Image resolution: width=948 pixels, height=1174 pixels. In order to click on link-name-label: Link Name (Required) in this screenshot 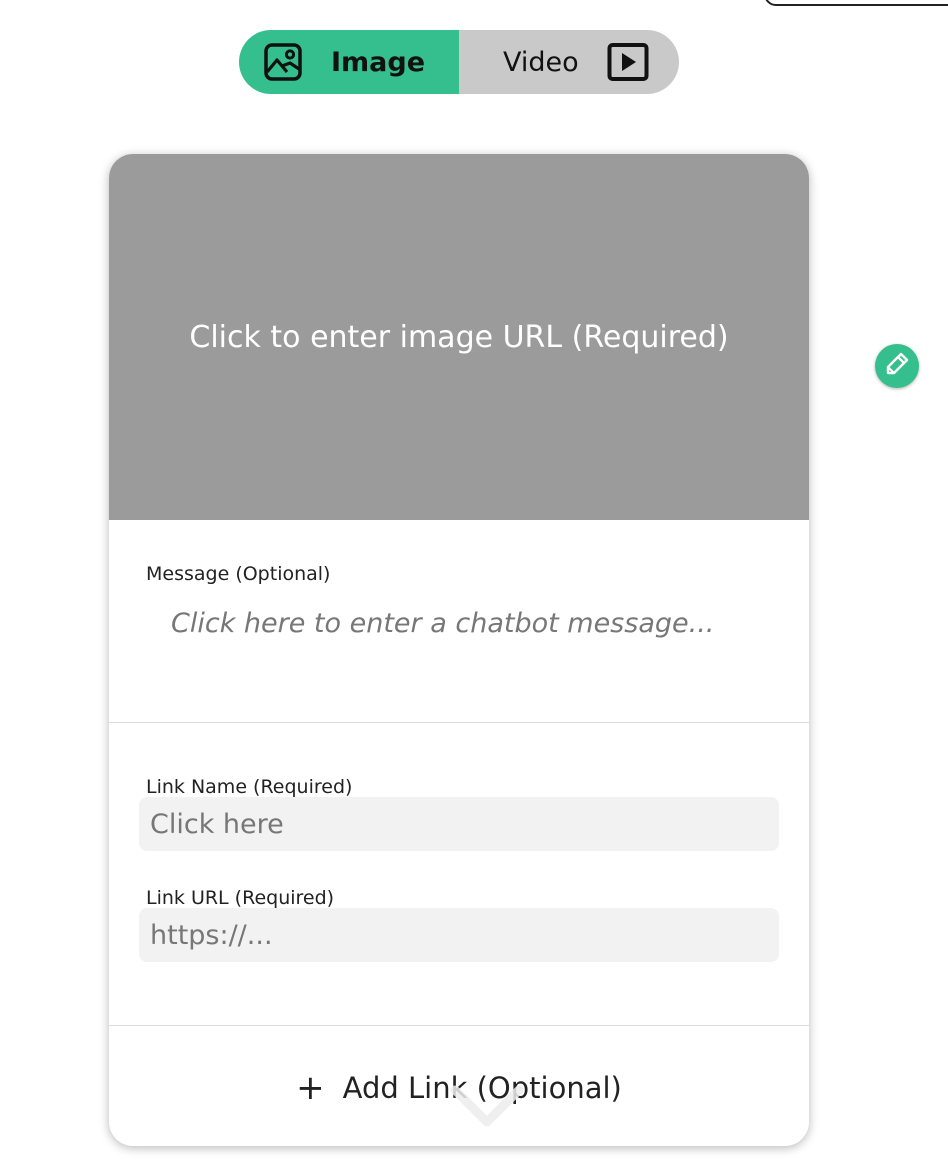, I will do `click(249, 787)`.